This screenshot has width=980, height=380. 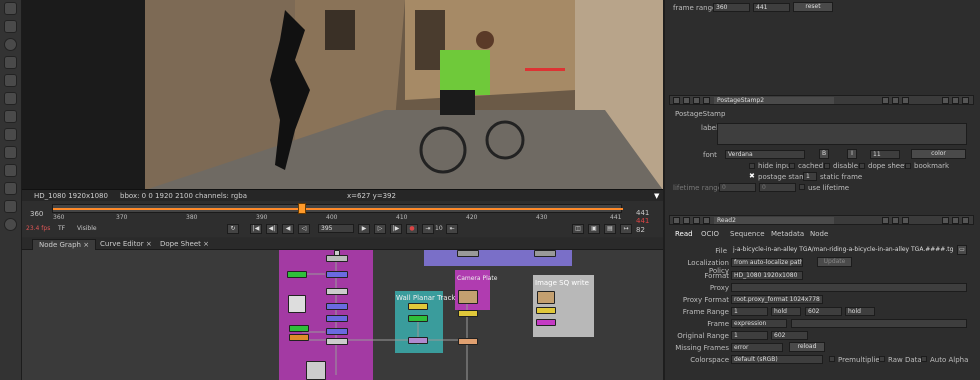 I want to click on postage-stamp-check-icon: ✖, so click(x=752, y=176).